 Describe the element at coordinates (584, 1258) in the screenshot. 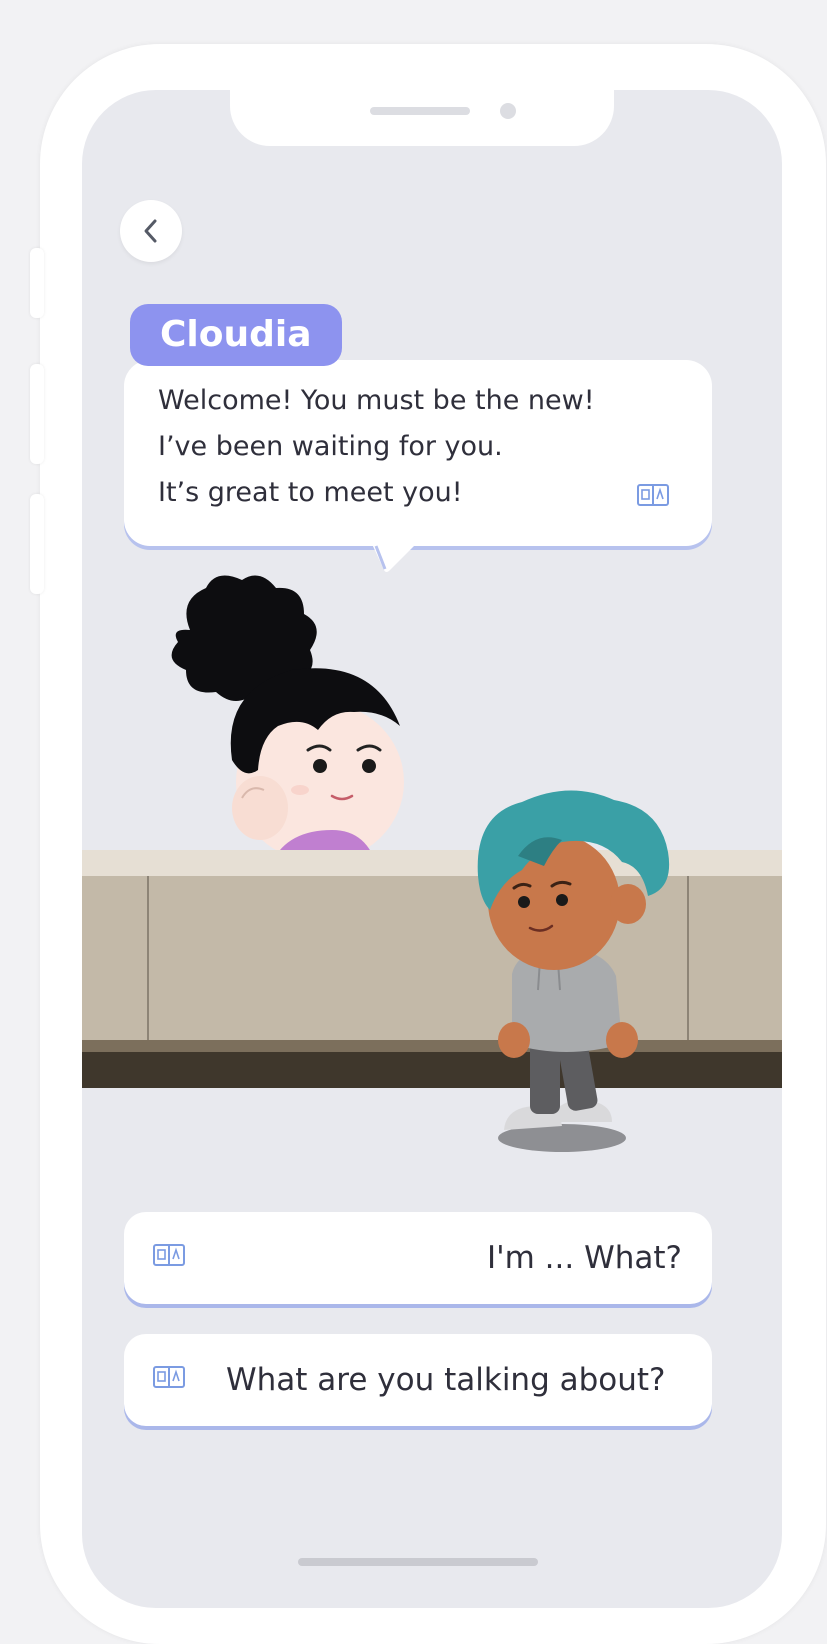

I see `answer-label: I'm ... What?` at that location.